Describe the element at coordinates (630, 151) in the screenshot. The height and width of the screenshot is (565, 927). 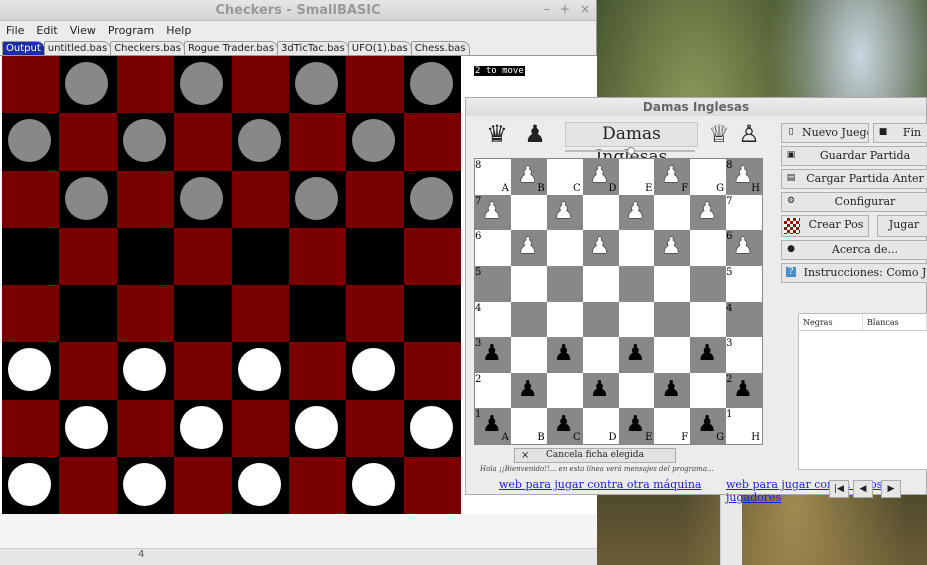
I see `speed-slider` at that location.